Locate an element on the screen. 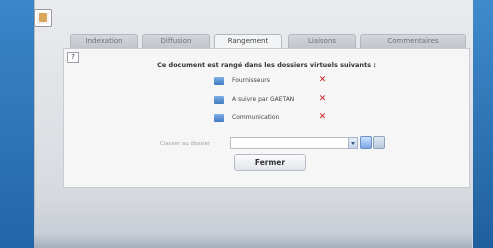  tab-diffusion: Diffusion is located at coordinates (176, 41).